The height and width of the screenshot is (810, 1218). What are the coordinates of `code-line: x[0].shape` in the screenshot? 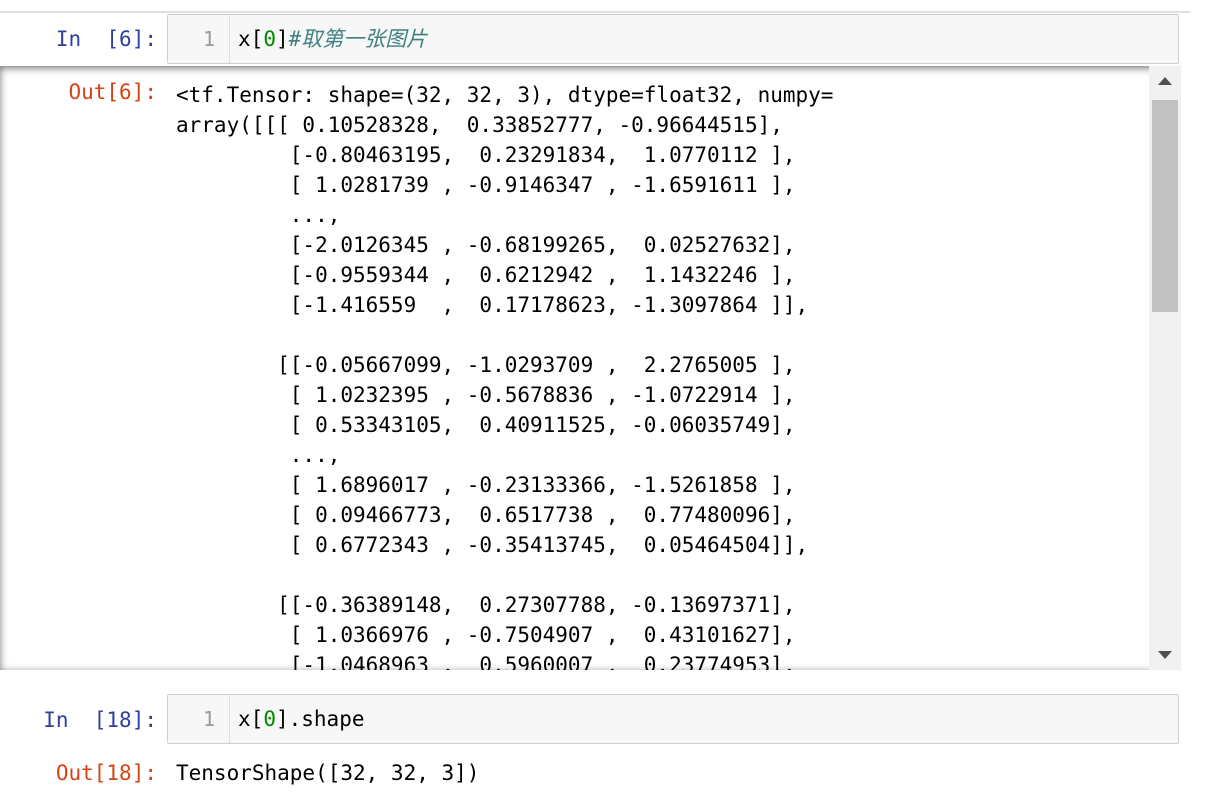 It's located at (301, 719).